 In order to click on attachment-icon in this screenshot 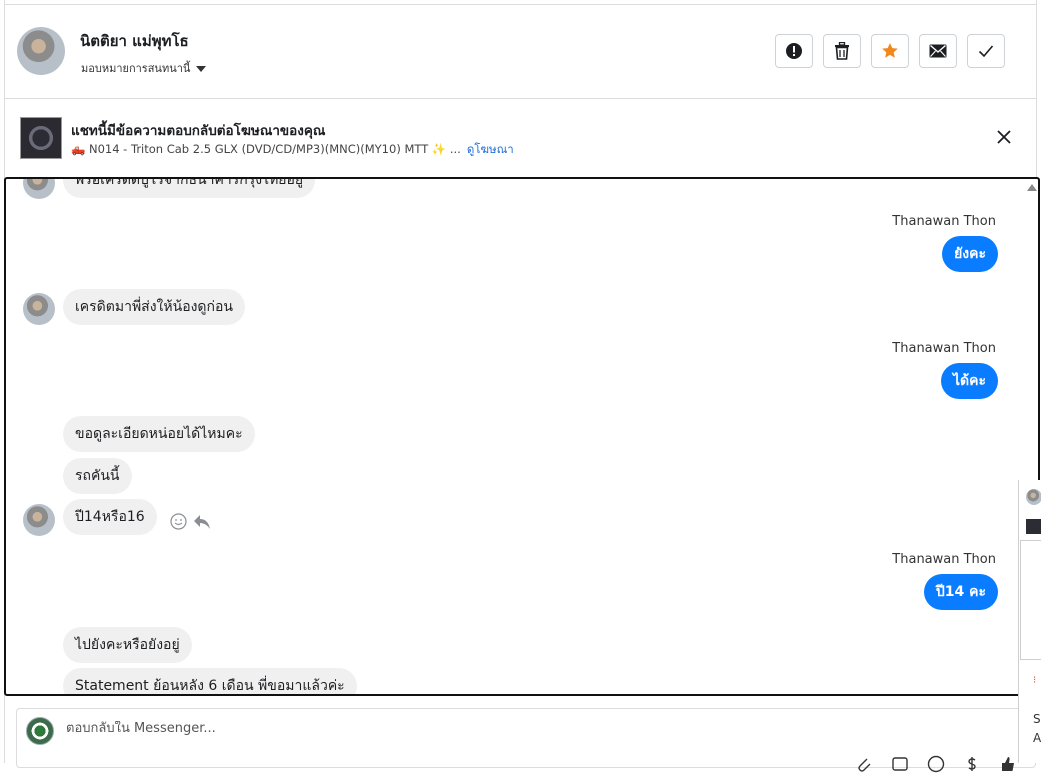, I will do `click(864, 764)`.